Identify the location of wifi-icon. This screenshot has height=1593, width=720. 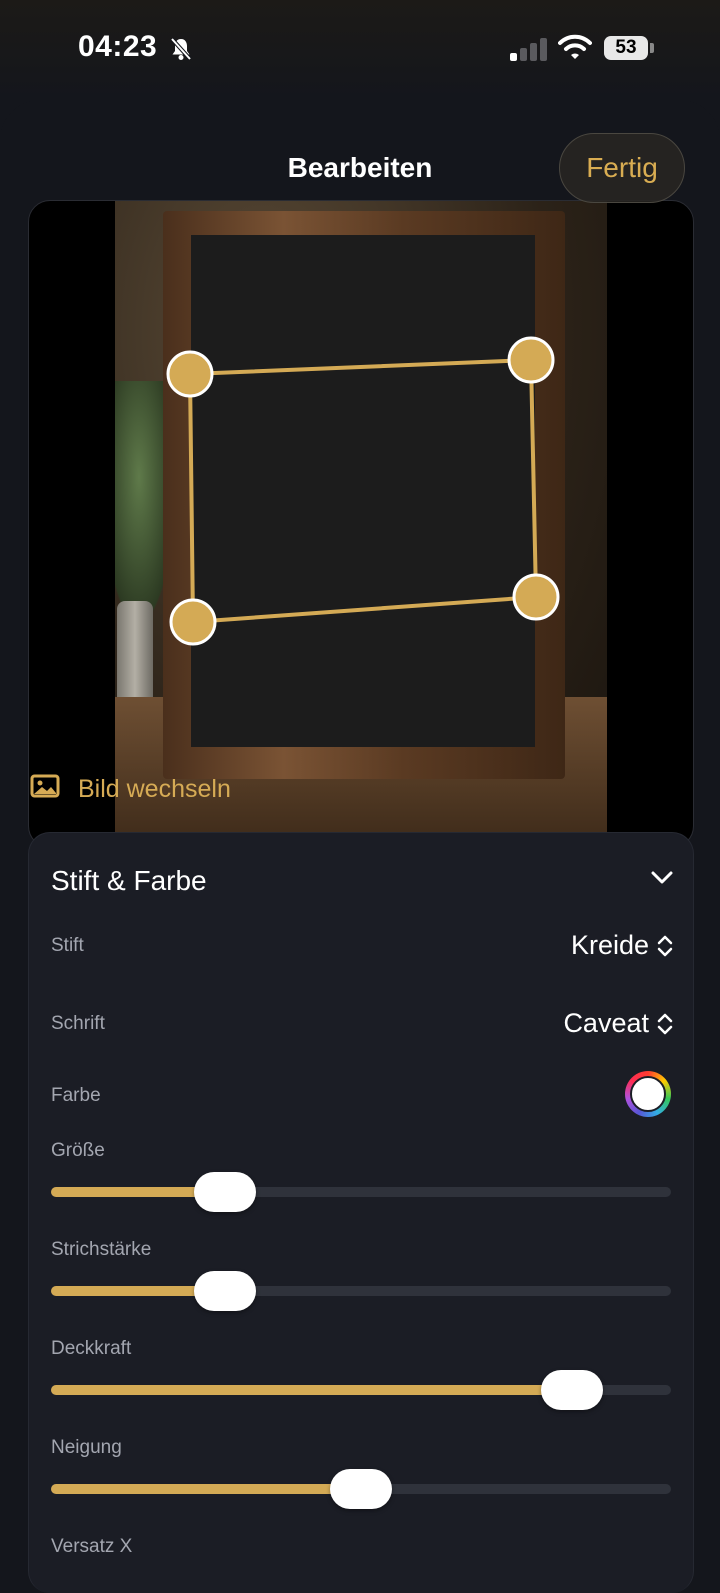
(575, 49).